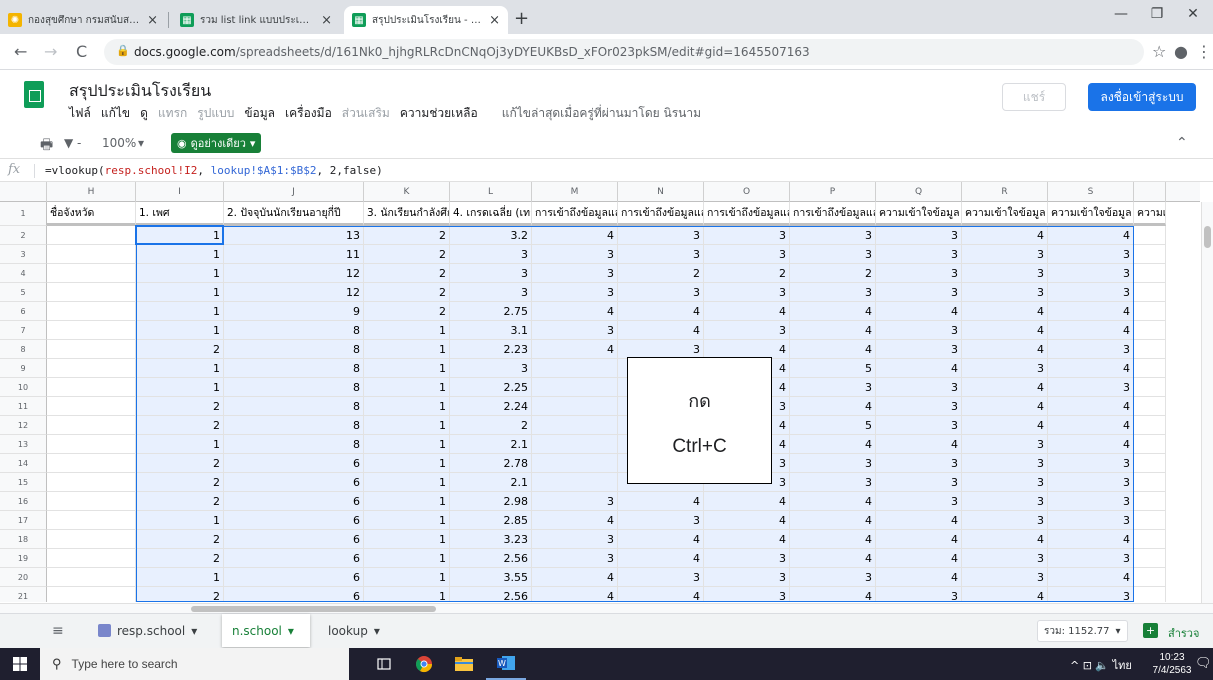 The width and height of the screenshot is (1213, 680). What do you see at coordinates (1183, 633) in the screenshot?
I see `explore-label: สำรวจ` at bounding box center [1183, 633].